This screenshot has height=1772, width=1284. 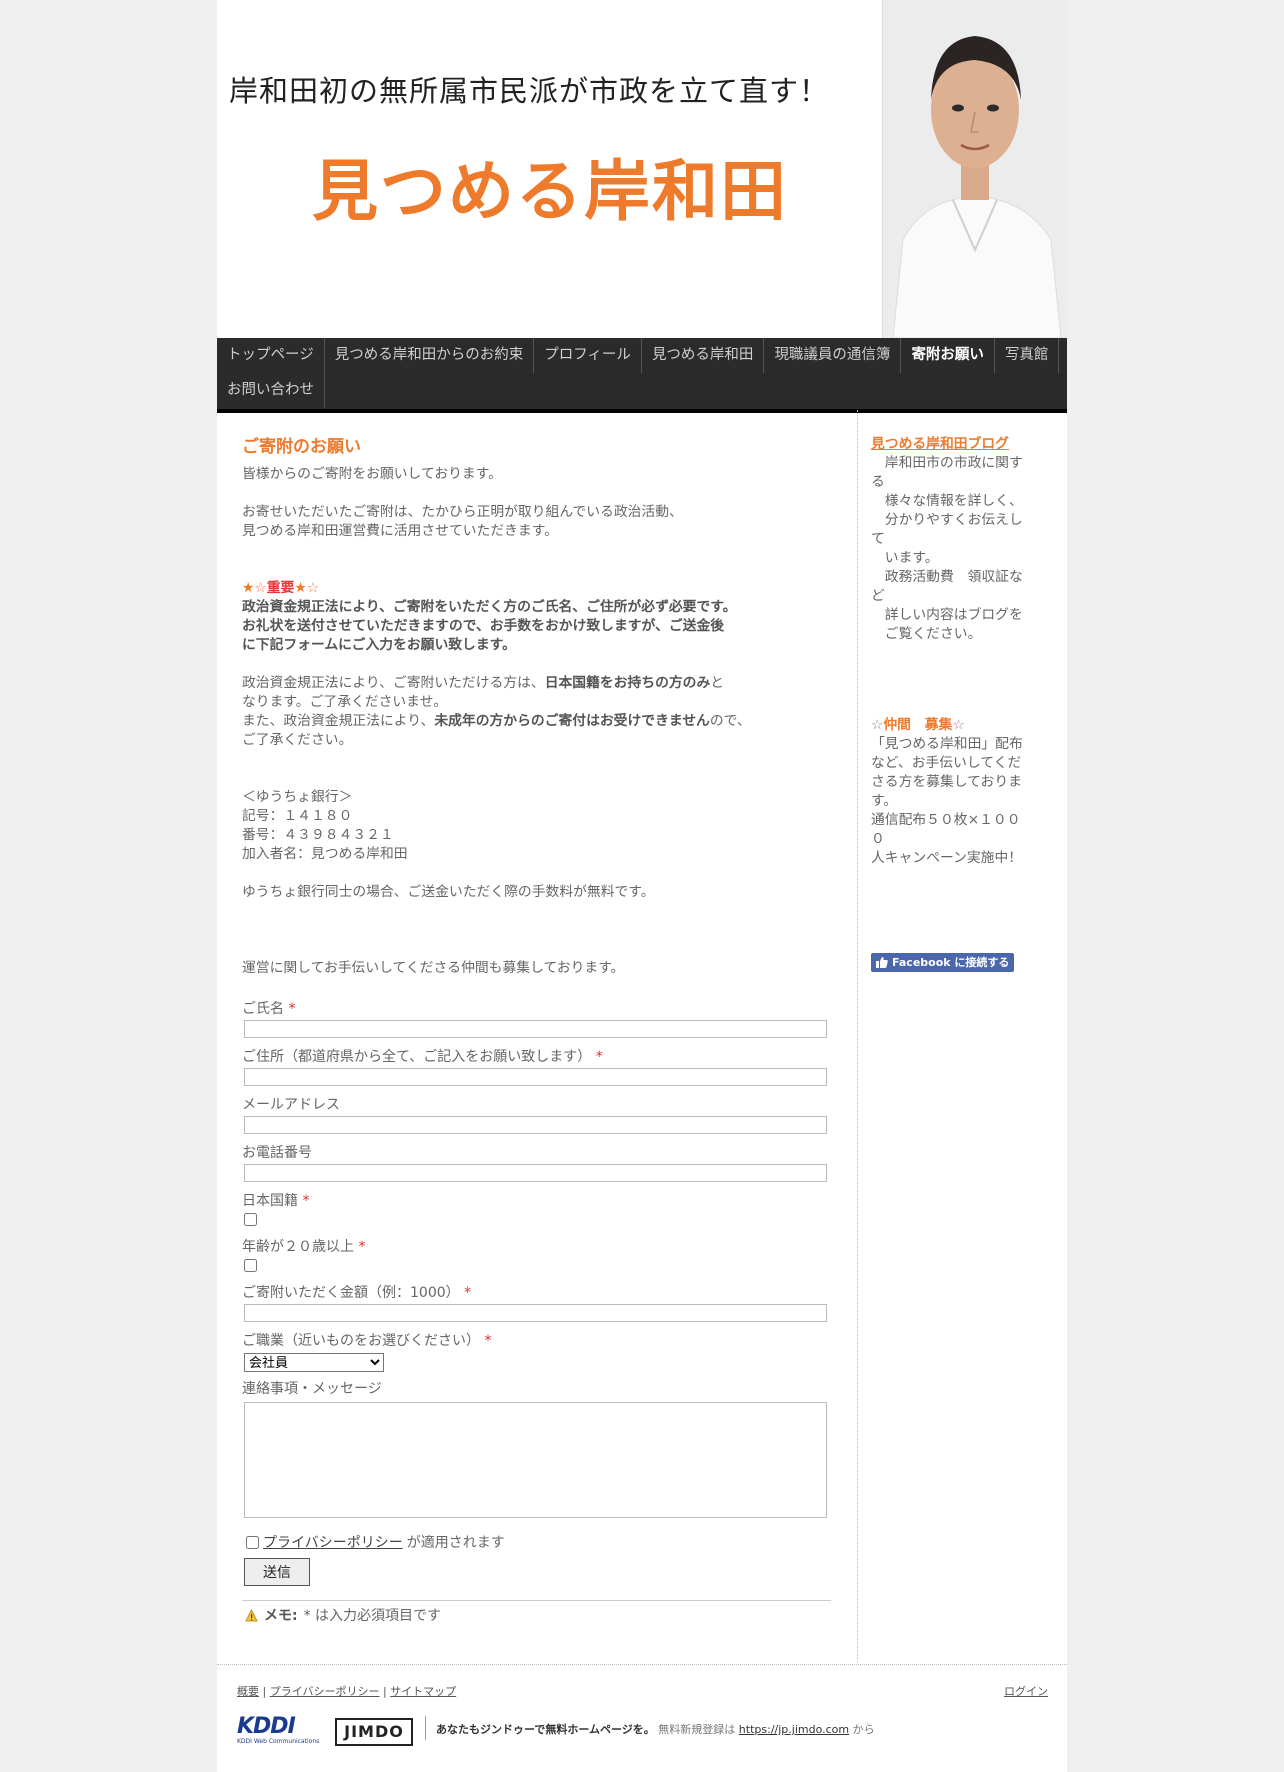 I want to click on name-input, so click(x=535, y=1029).